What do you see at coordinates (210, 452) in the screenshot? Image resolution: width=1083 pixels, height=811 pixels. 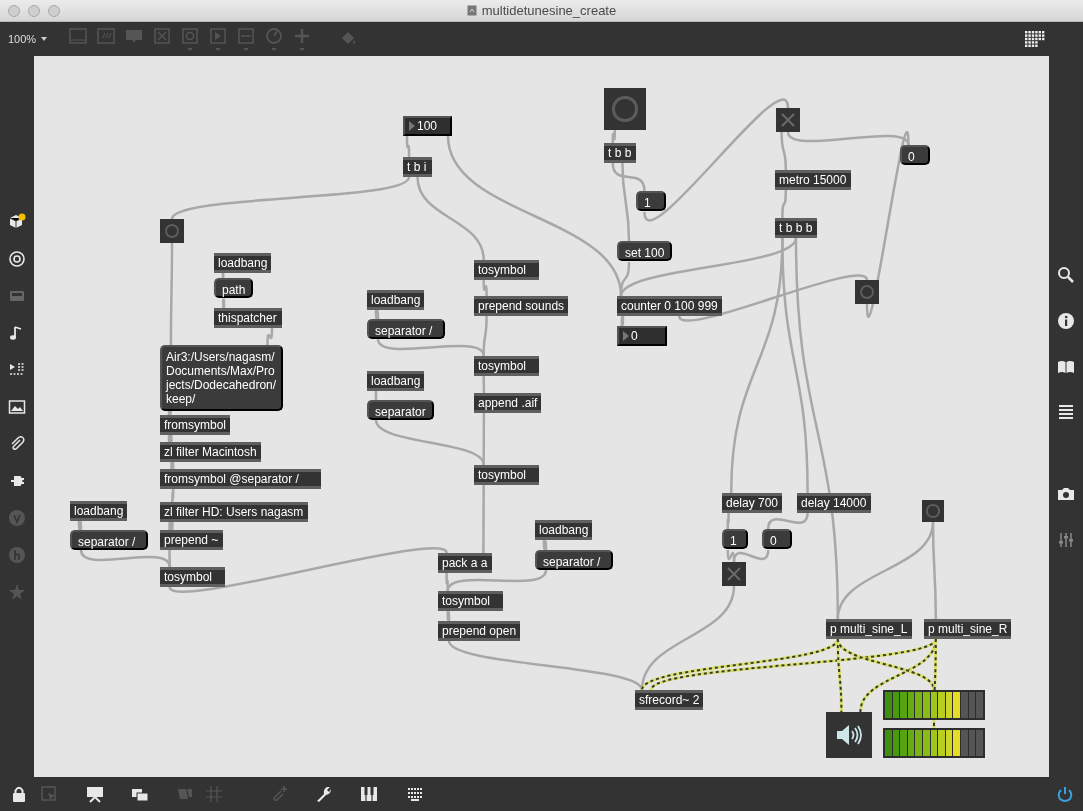 I see `object-box: zl filter Macintosh` at bounding box center [210, 452].